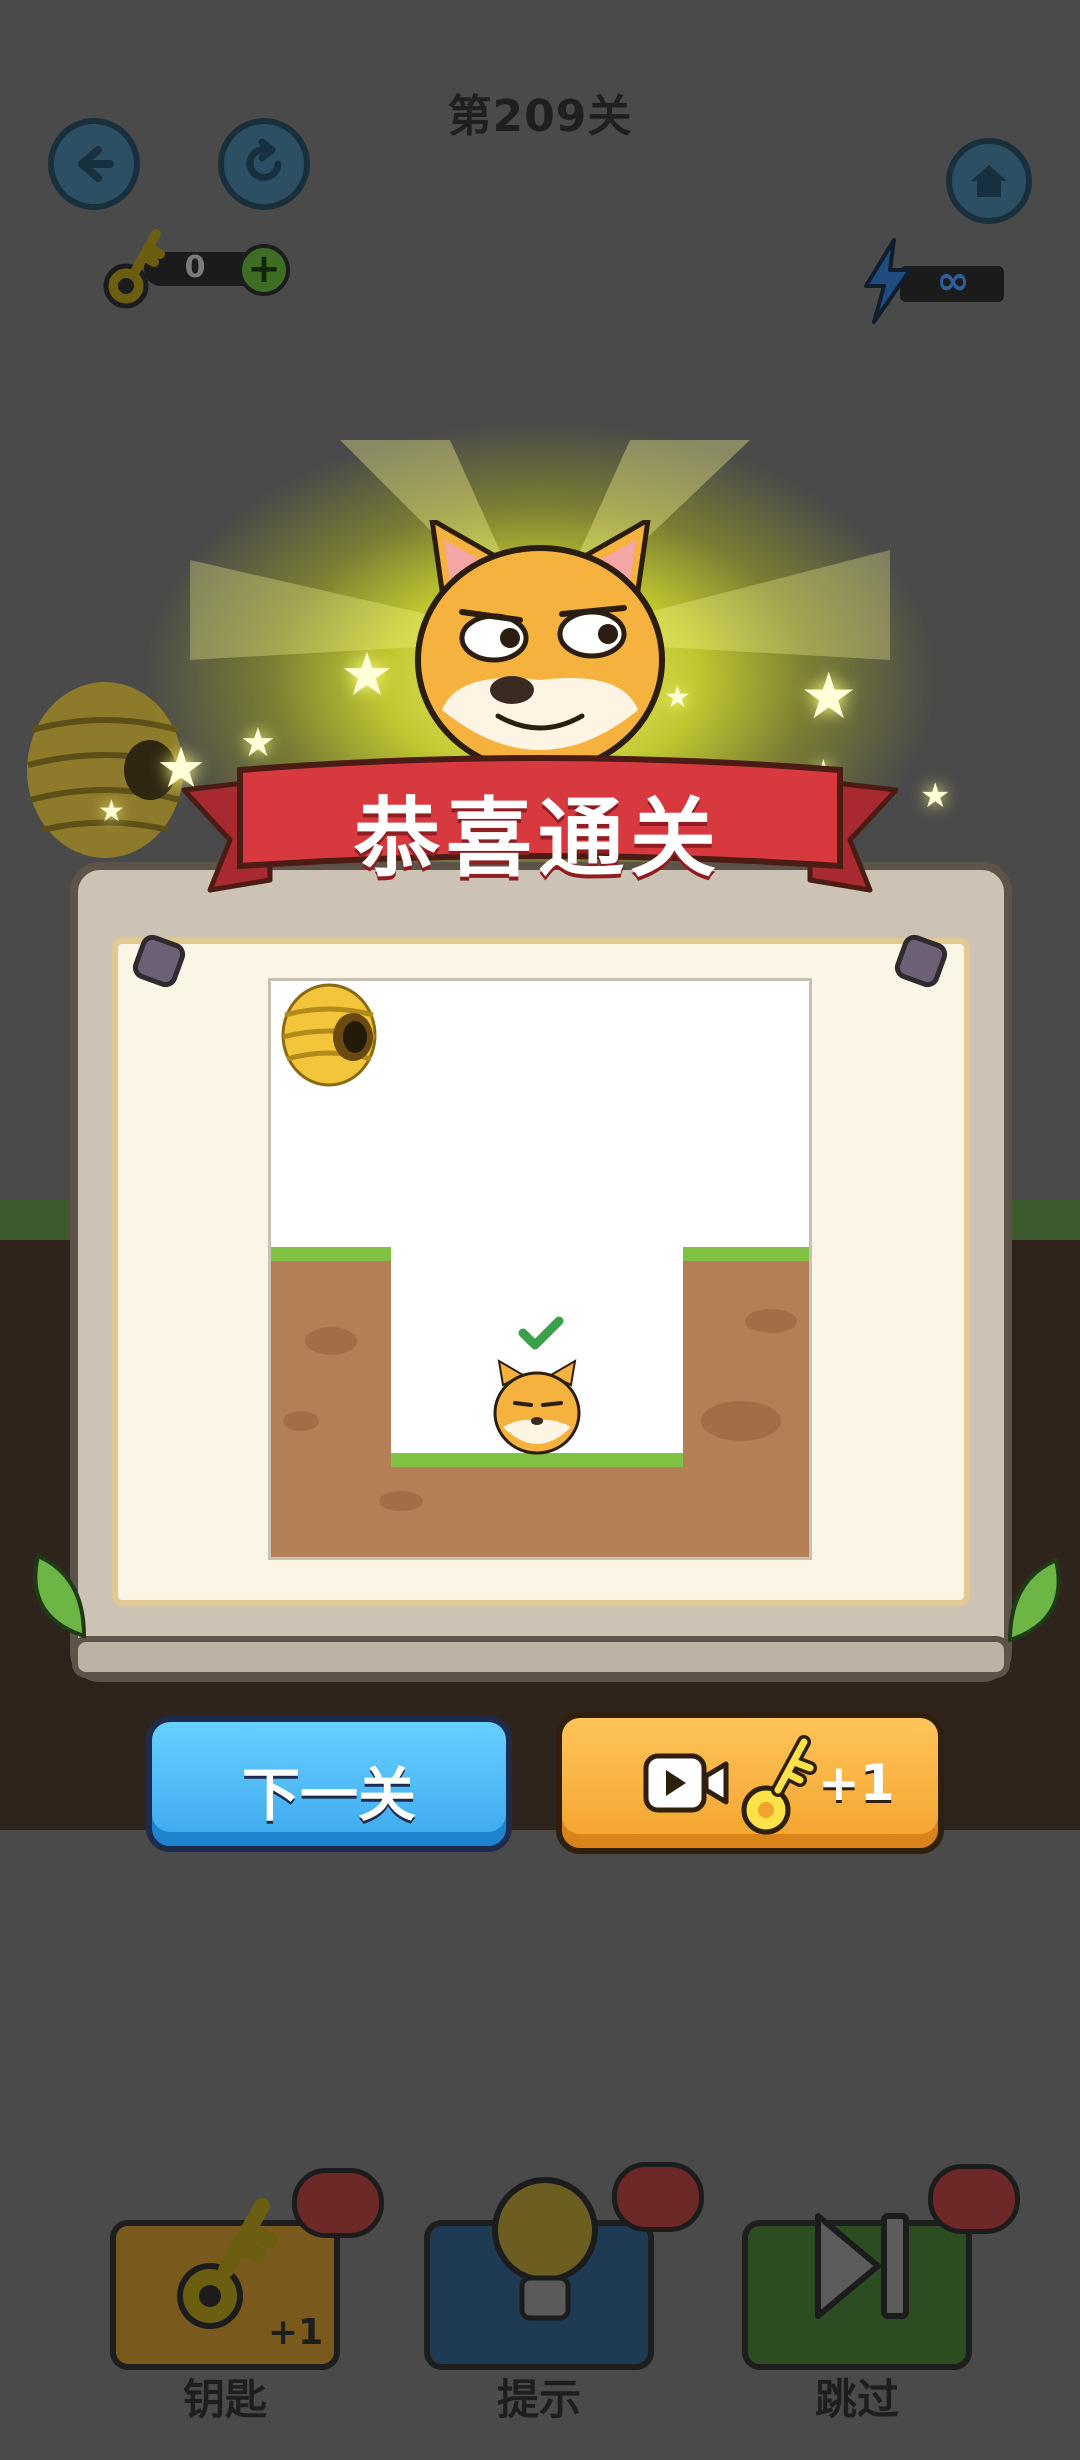 The image size is (1080, 2460). I want to click on tool-hint-button, so click(539, 2273).